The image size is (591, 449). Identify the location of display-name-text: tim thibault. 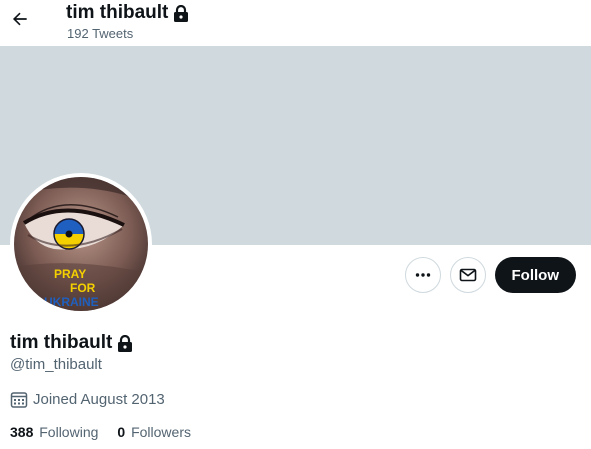
(61, 342).